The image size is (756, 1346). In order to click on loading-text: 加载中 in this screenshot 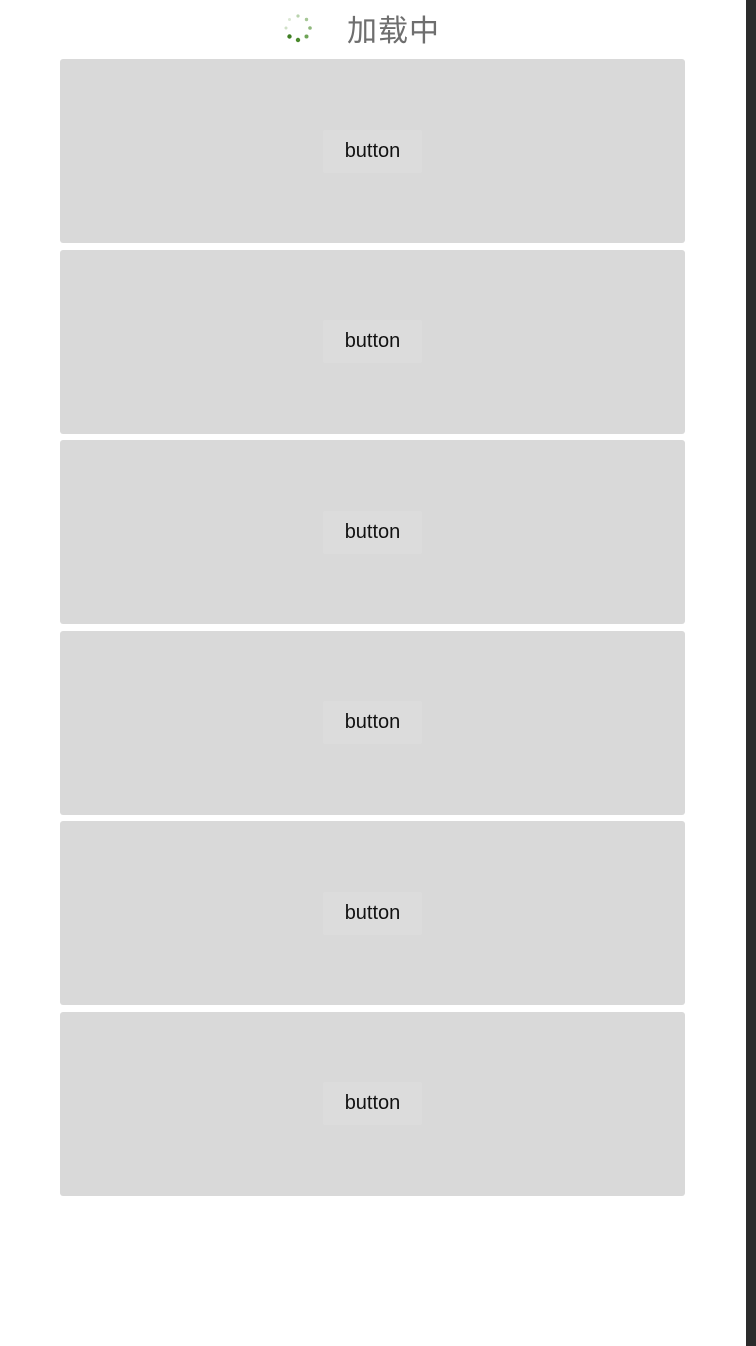, I will do `click(393, 31)`.